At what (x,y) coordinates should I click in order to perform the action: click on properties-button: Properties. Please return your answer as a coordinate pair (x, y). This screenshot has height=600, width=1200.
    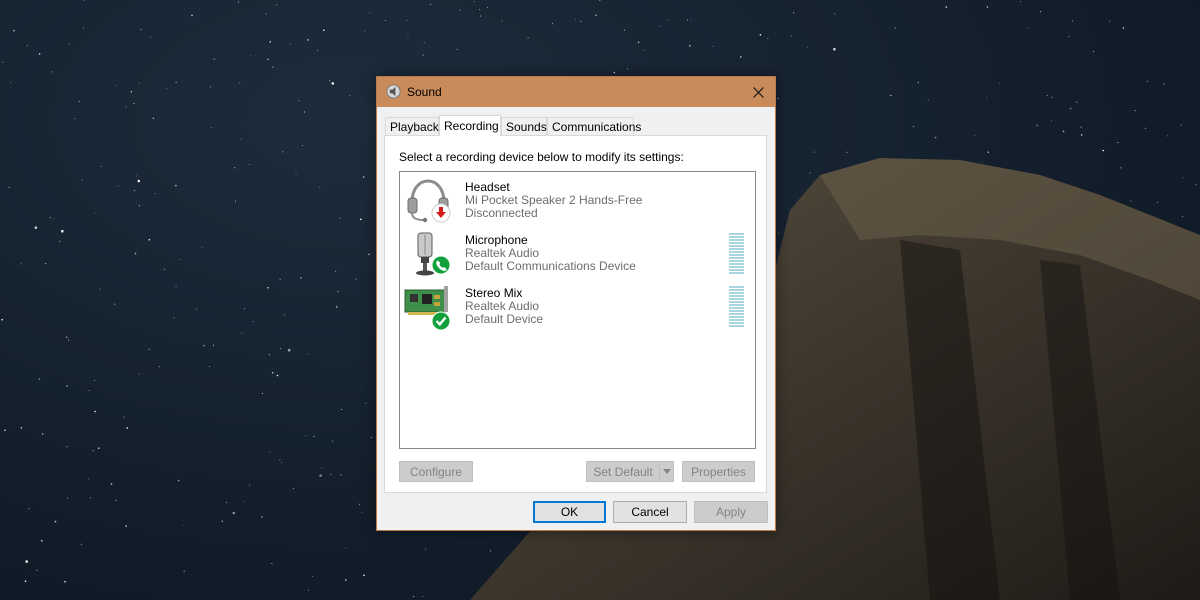
    Looking at the image, I should click on (718, 471).